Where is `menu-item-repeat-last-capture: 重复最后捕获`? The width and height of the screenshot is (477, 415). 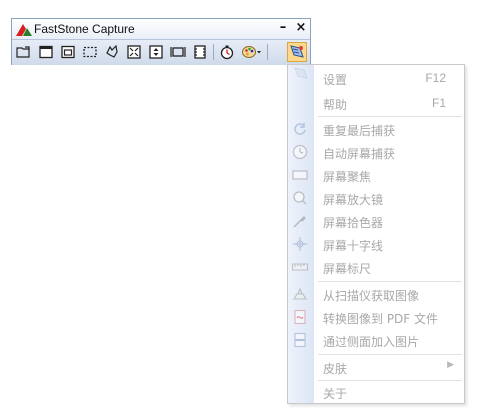
menu-item-repeat-last-capture: 重复最后捕获 is located at coordinates (376, 129).